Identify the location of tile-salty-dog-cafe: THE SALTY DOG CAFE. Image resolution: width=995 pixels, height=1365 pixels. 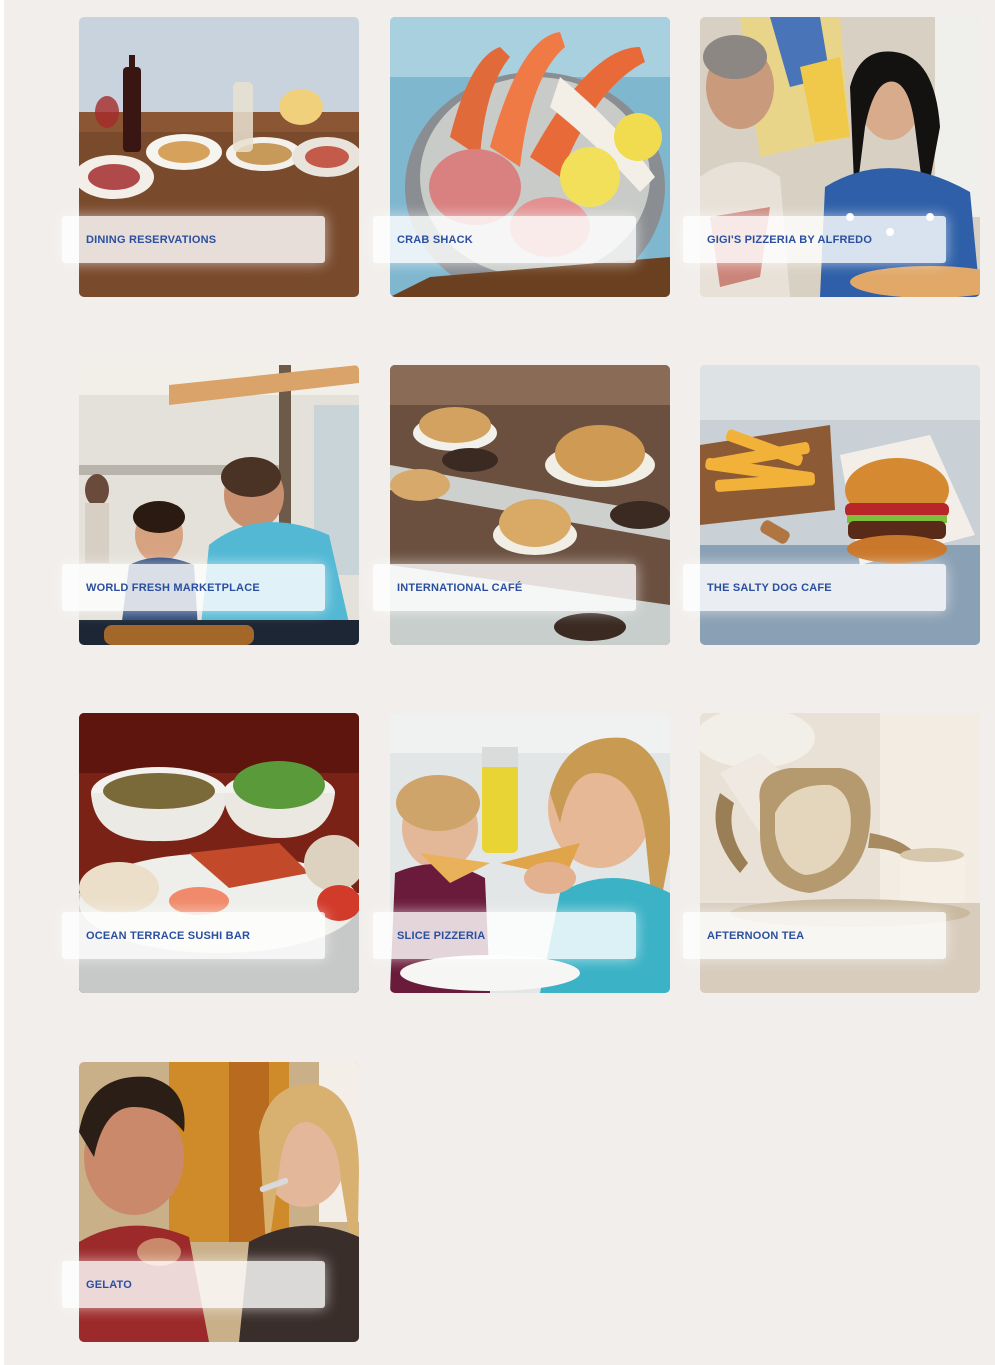
(831, 505).